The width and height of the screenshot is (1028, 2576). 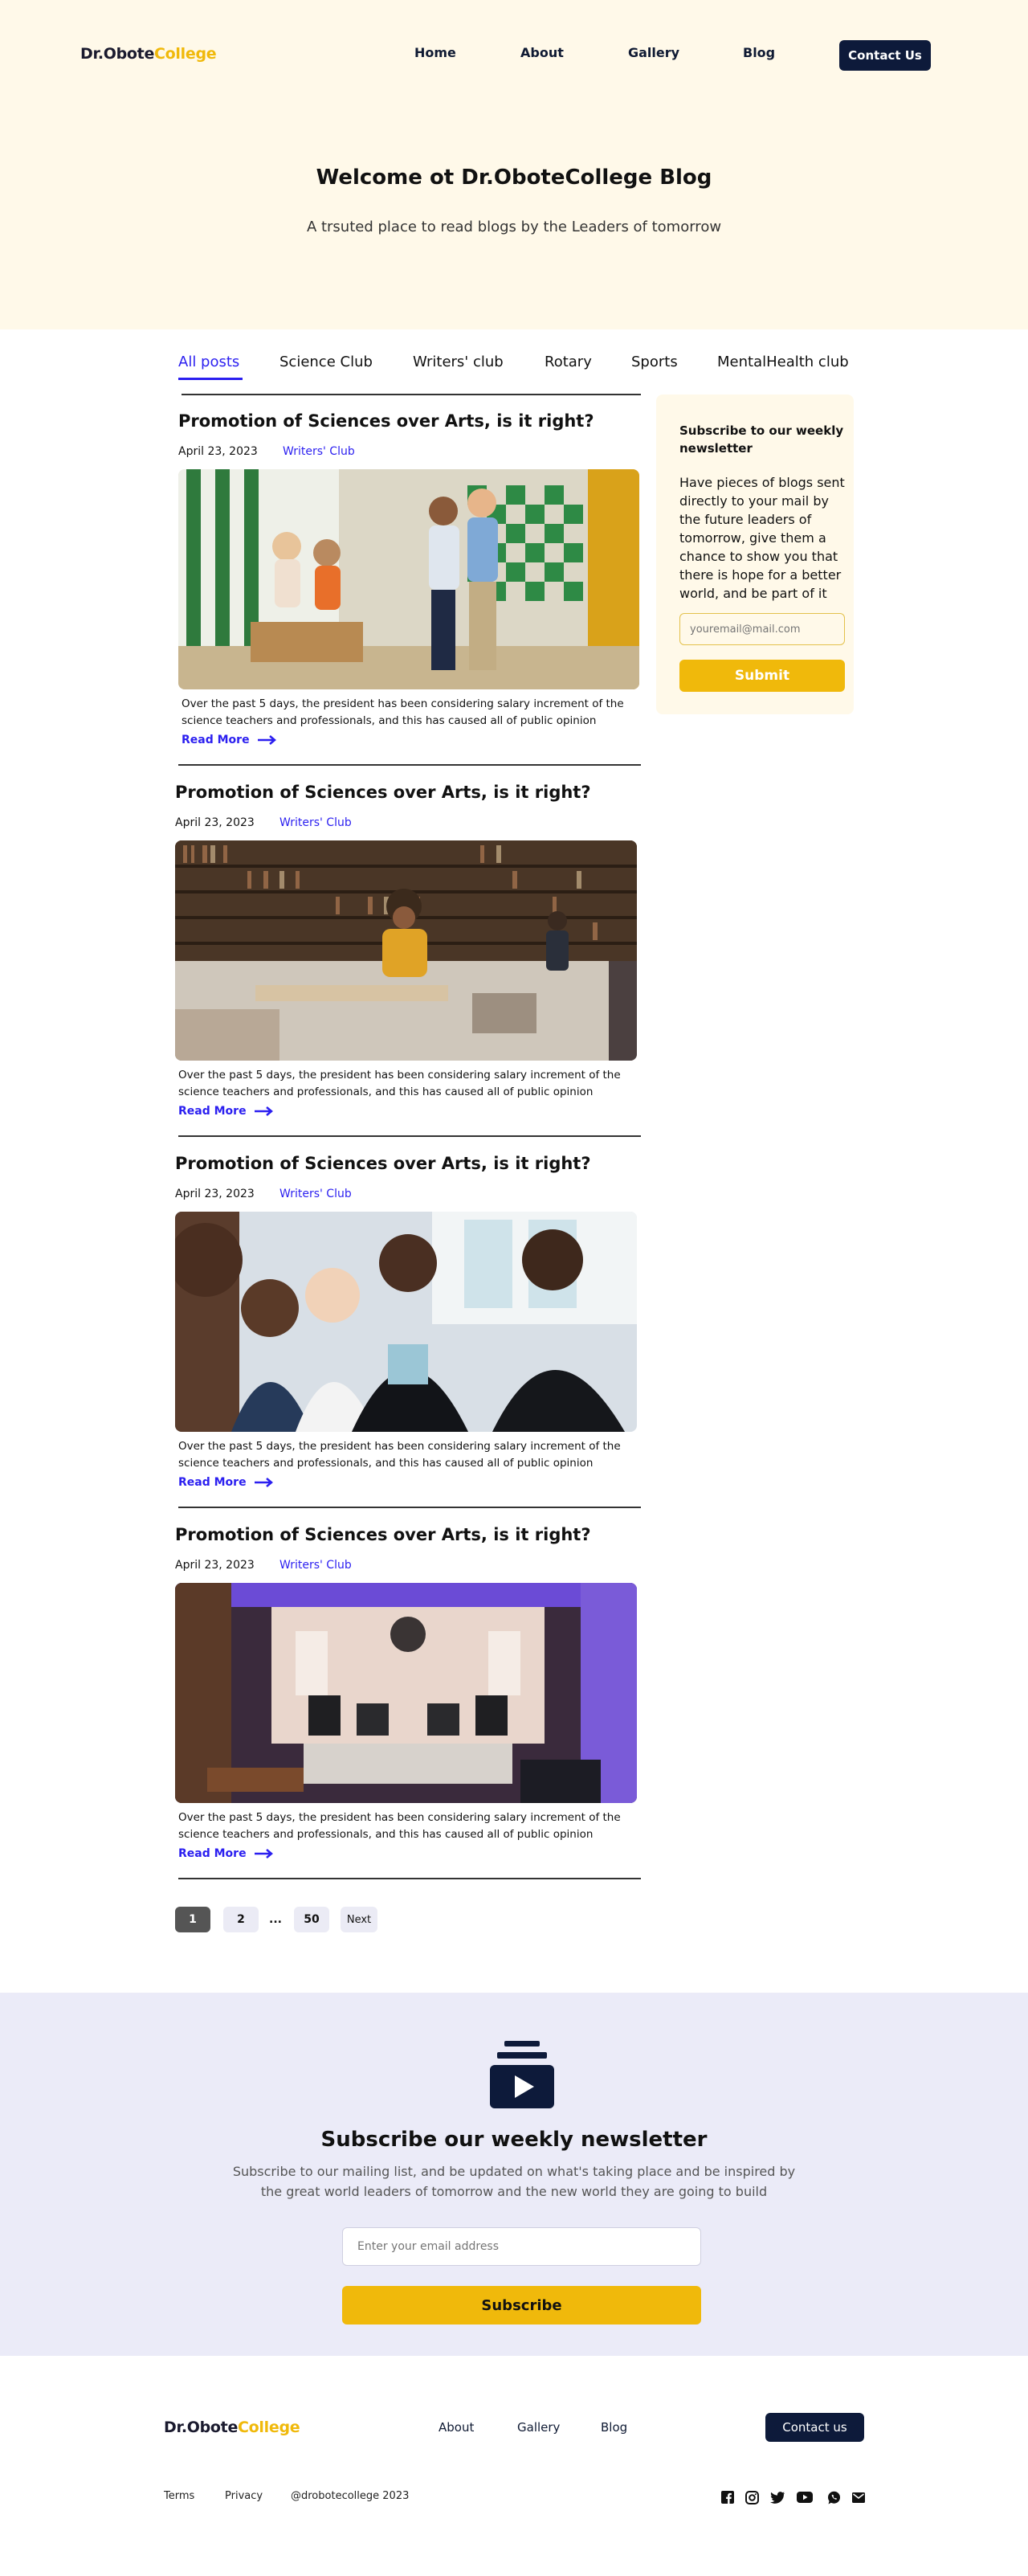 I want to click on page-button-2: 2, so click(x=241, y=1920).